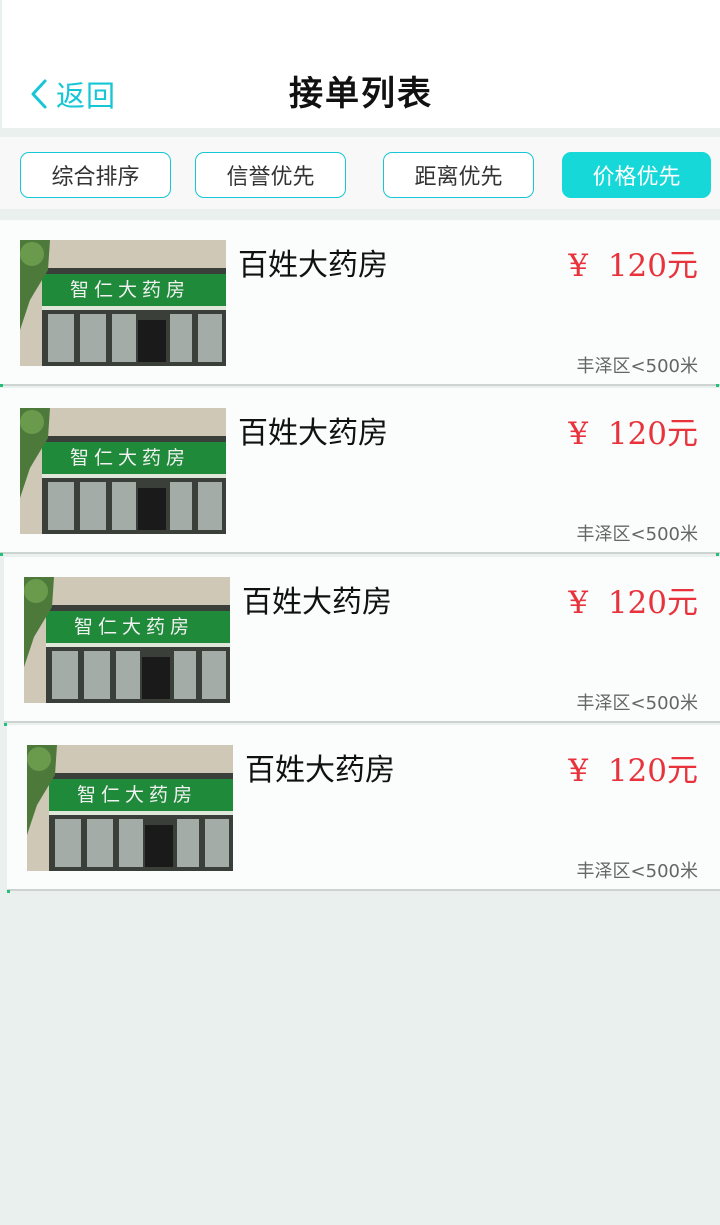 The image size is (720, 1225). Describe the element at coordinates (360, 173) in the screenshot. I see `filter-bar: 综合排序 信誉优先 距离优先 价格优先` at that location.